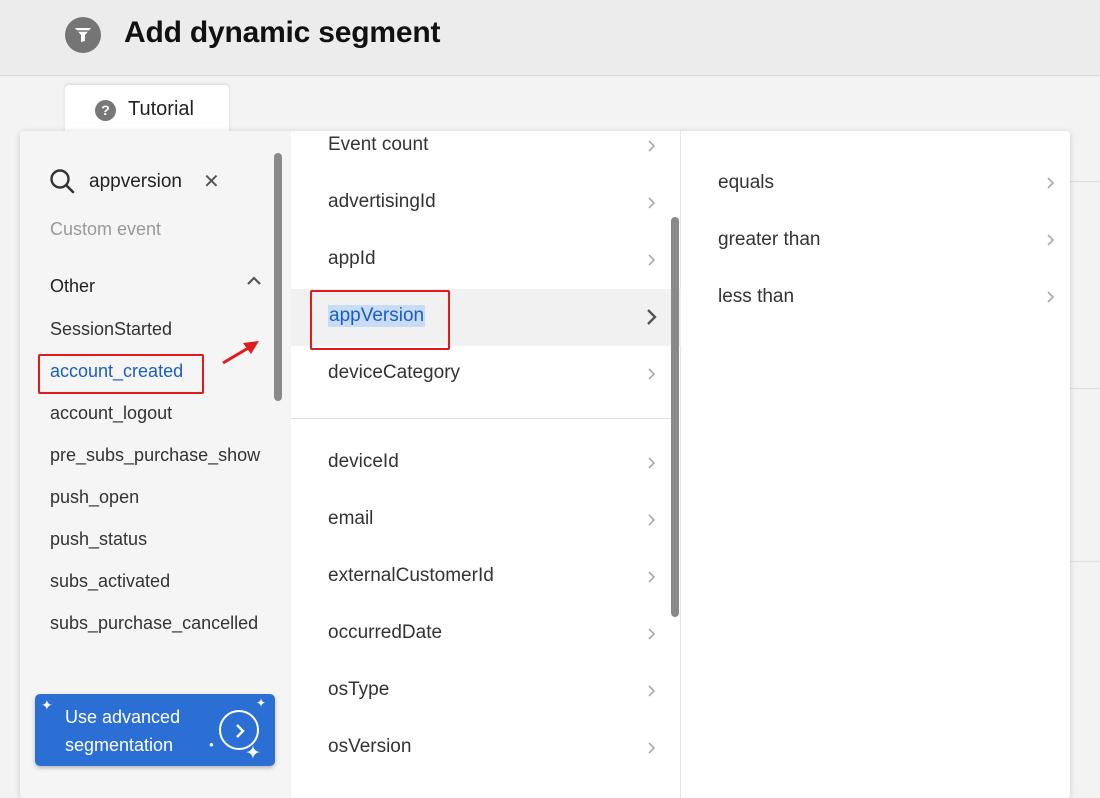 The height and width of the screenshot is (798, 1100). I want to click on list-item: subs_activated, so click(157, 581).